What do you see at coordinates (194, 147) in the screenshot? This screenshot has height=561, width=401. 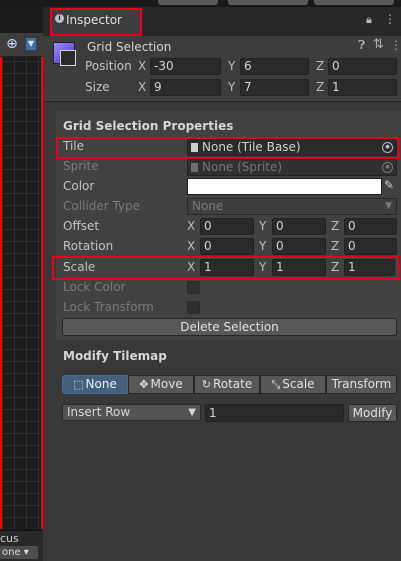 I see `file-icon` at bounding box center [194, 147].